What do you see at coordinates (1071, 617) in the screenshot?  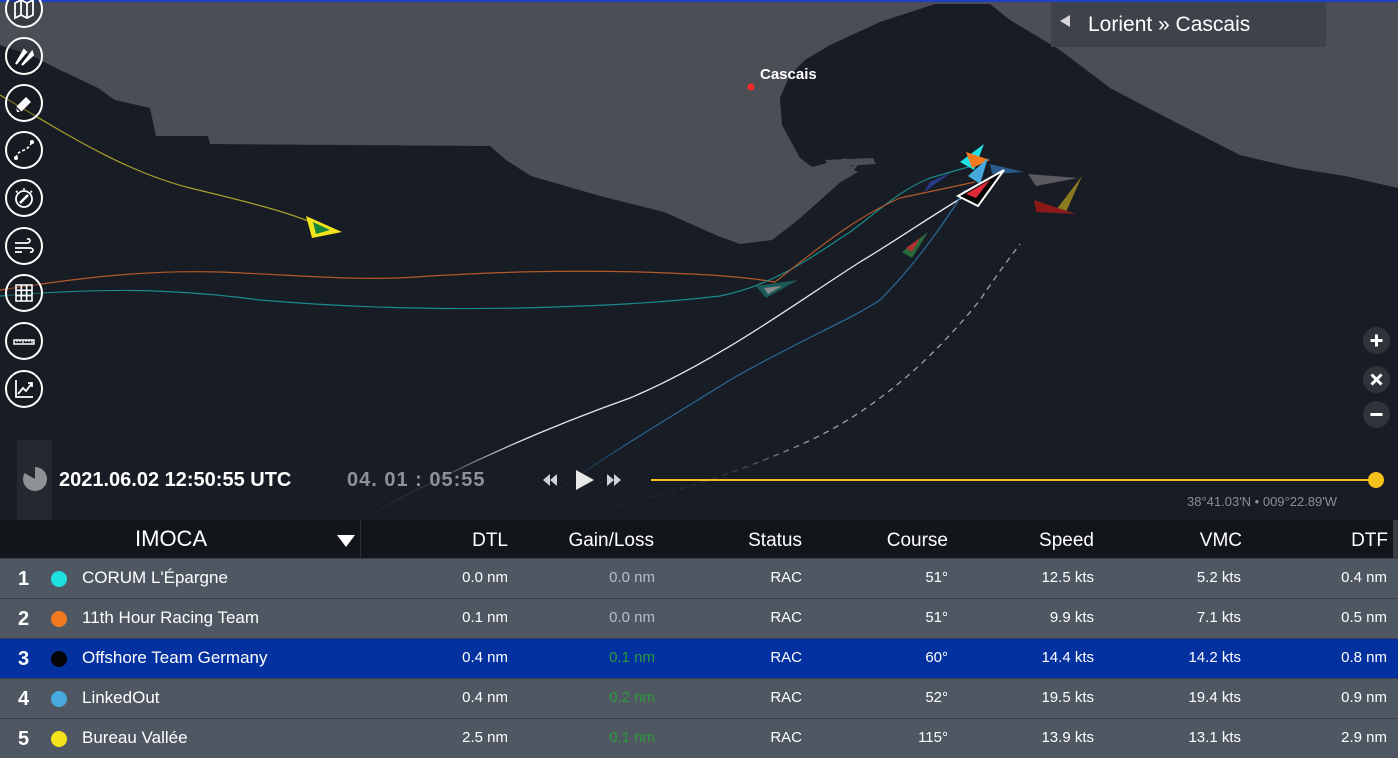 I see `speed-value: 9.9 kts` at bounding box center [1071, 617].